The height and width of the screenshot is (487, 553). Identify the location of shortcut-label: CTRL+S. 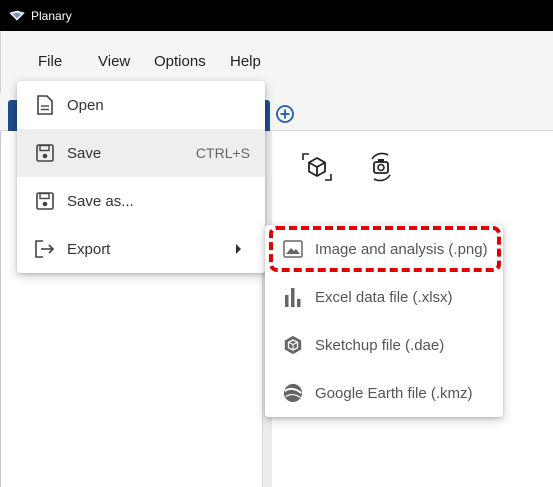
(222, 153).